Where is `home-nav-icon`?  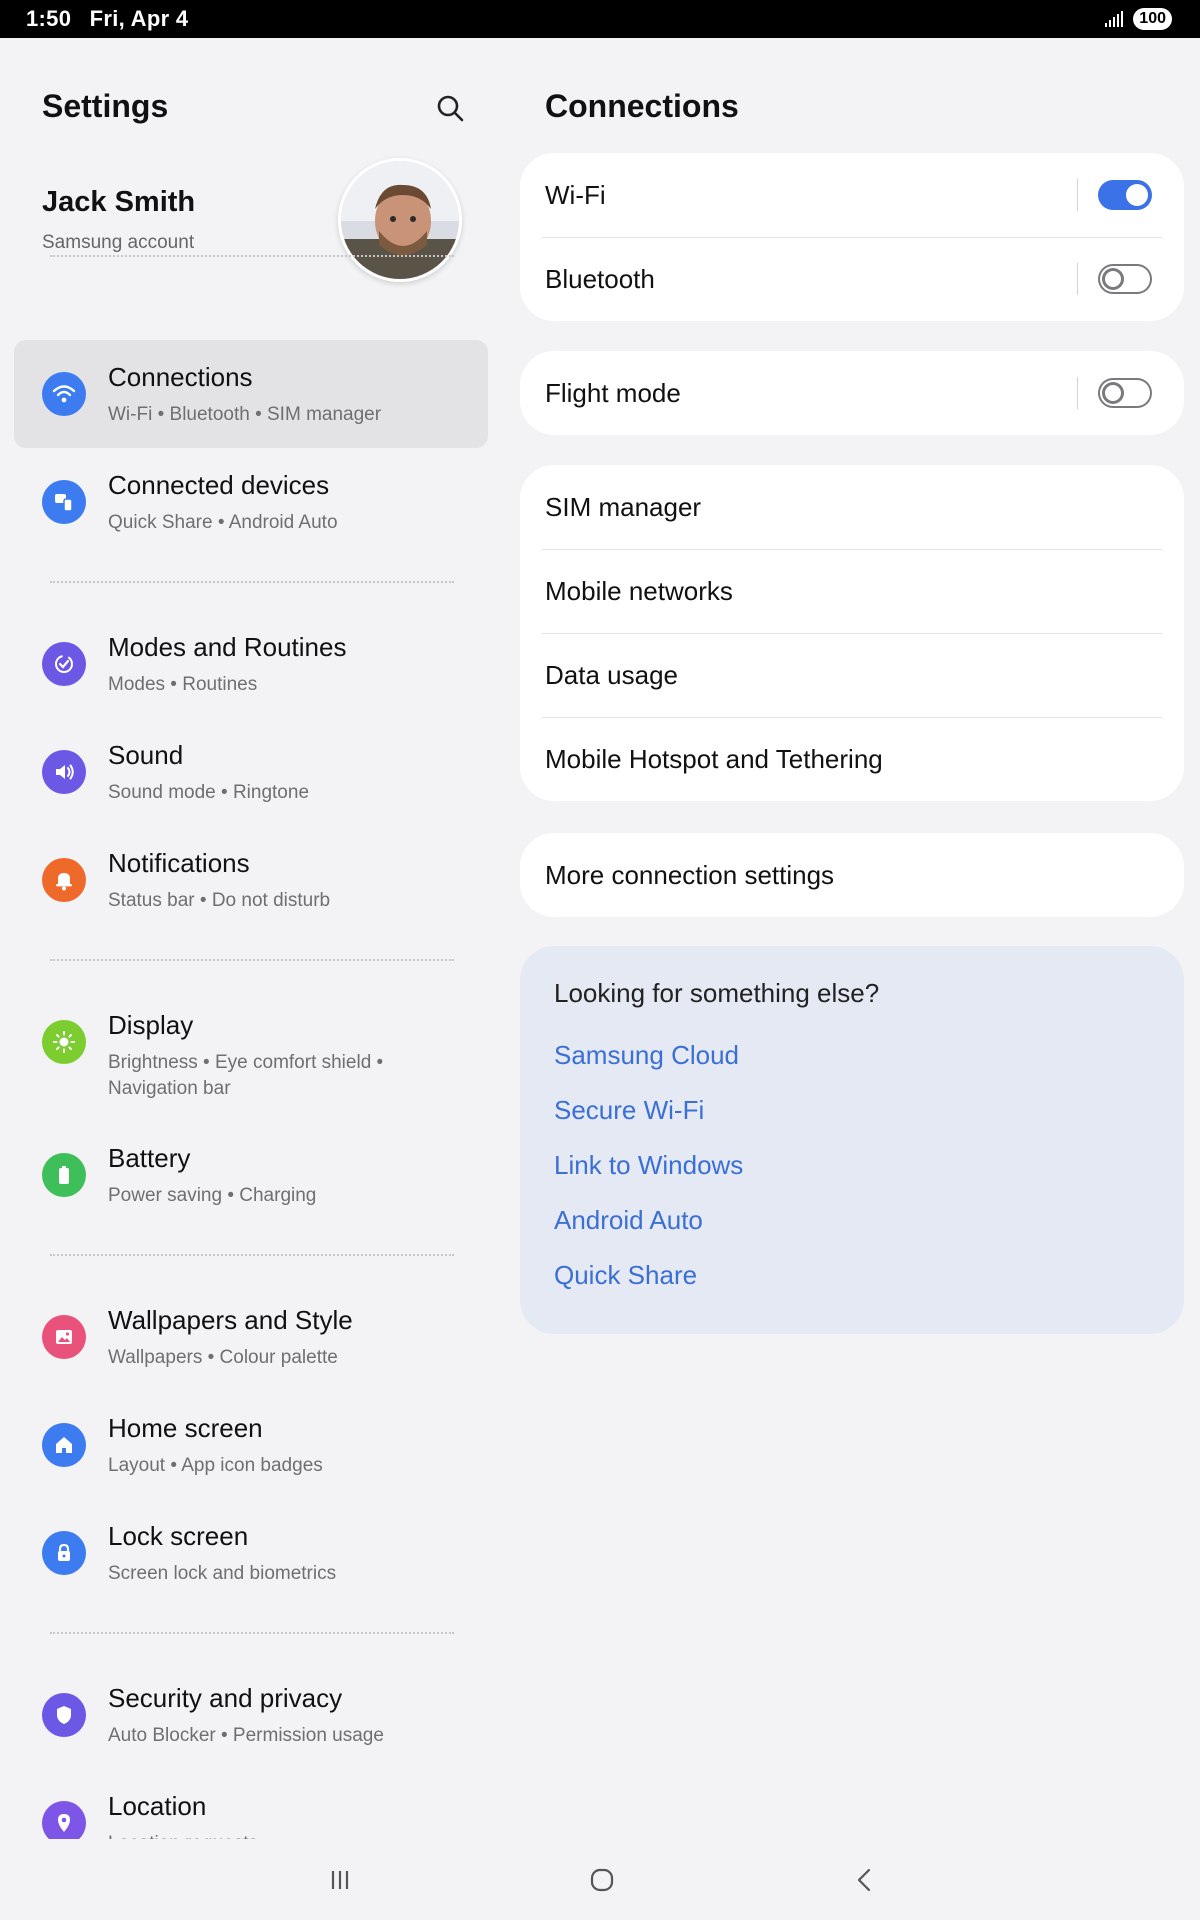
home-nav-icon is located at coordinates (602, 1880).